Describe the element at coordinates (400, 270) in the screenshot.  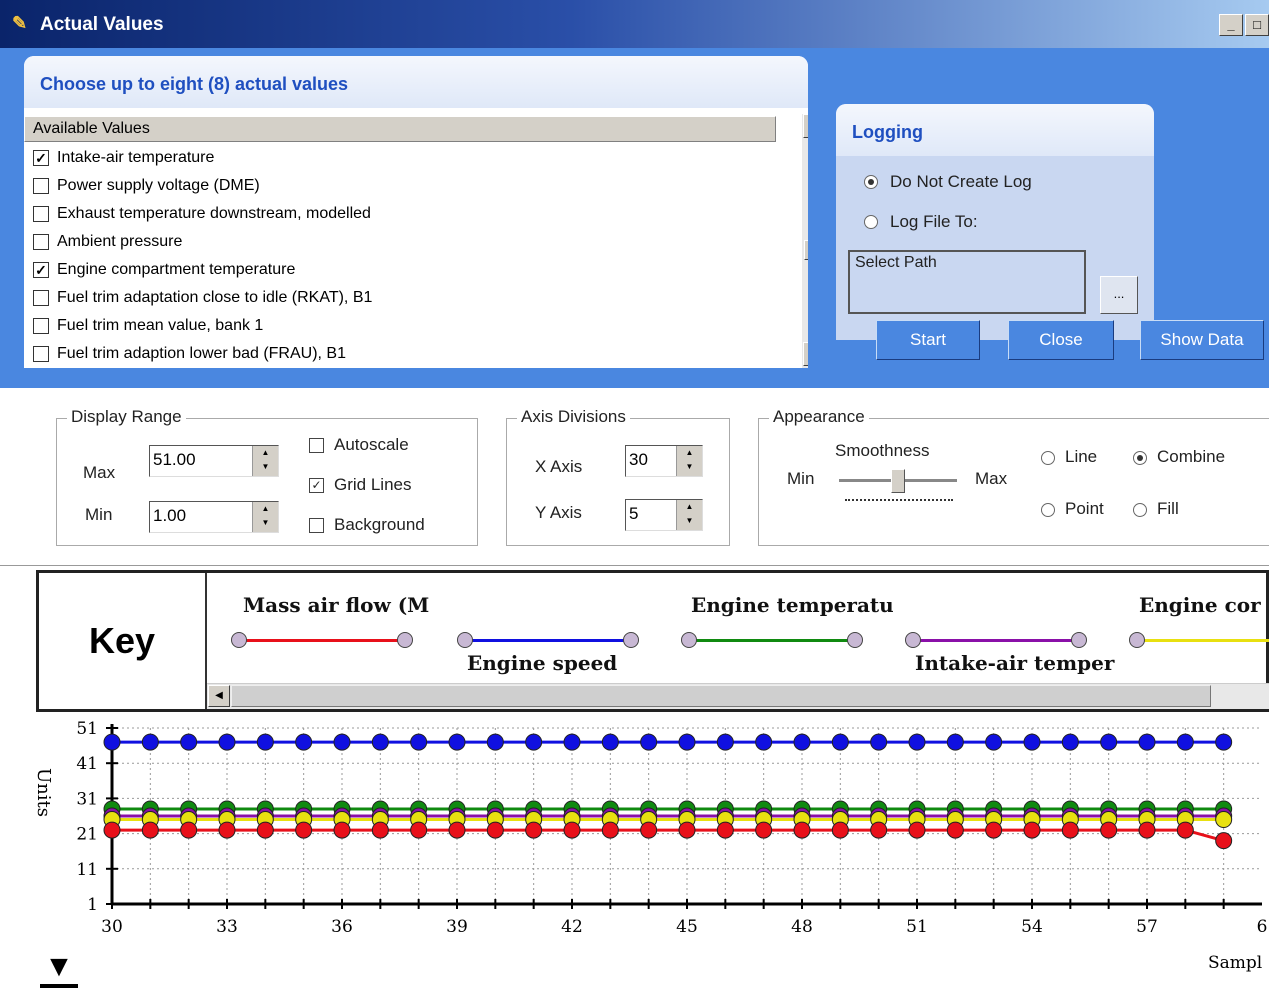
I see `list-item: ✓ Engine compartment temperature` at that location.